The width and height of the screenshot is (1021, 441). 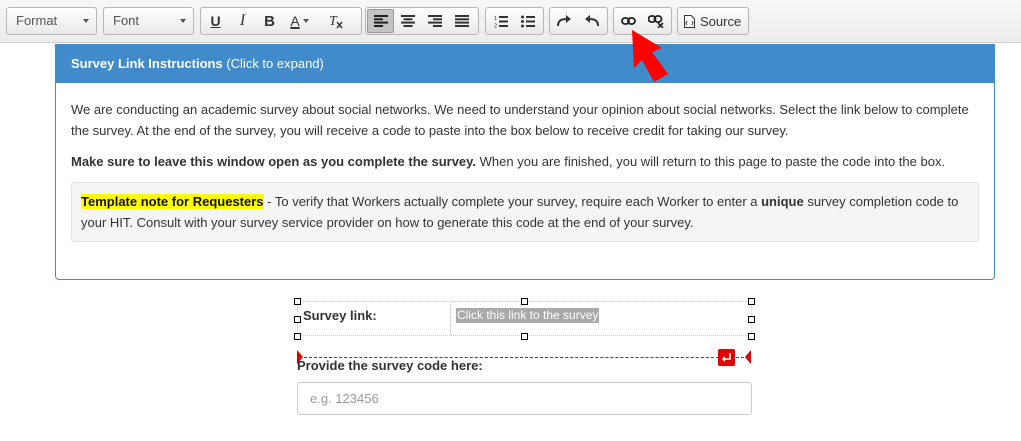 I want to click on redo-icon, so click(x=564, y=21).